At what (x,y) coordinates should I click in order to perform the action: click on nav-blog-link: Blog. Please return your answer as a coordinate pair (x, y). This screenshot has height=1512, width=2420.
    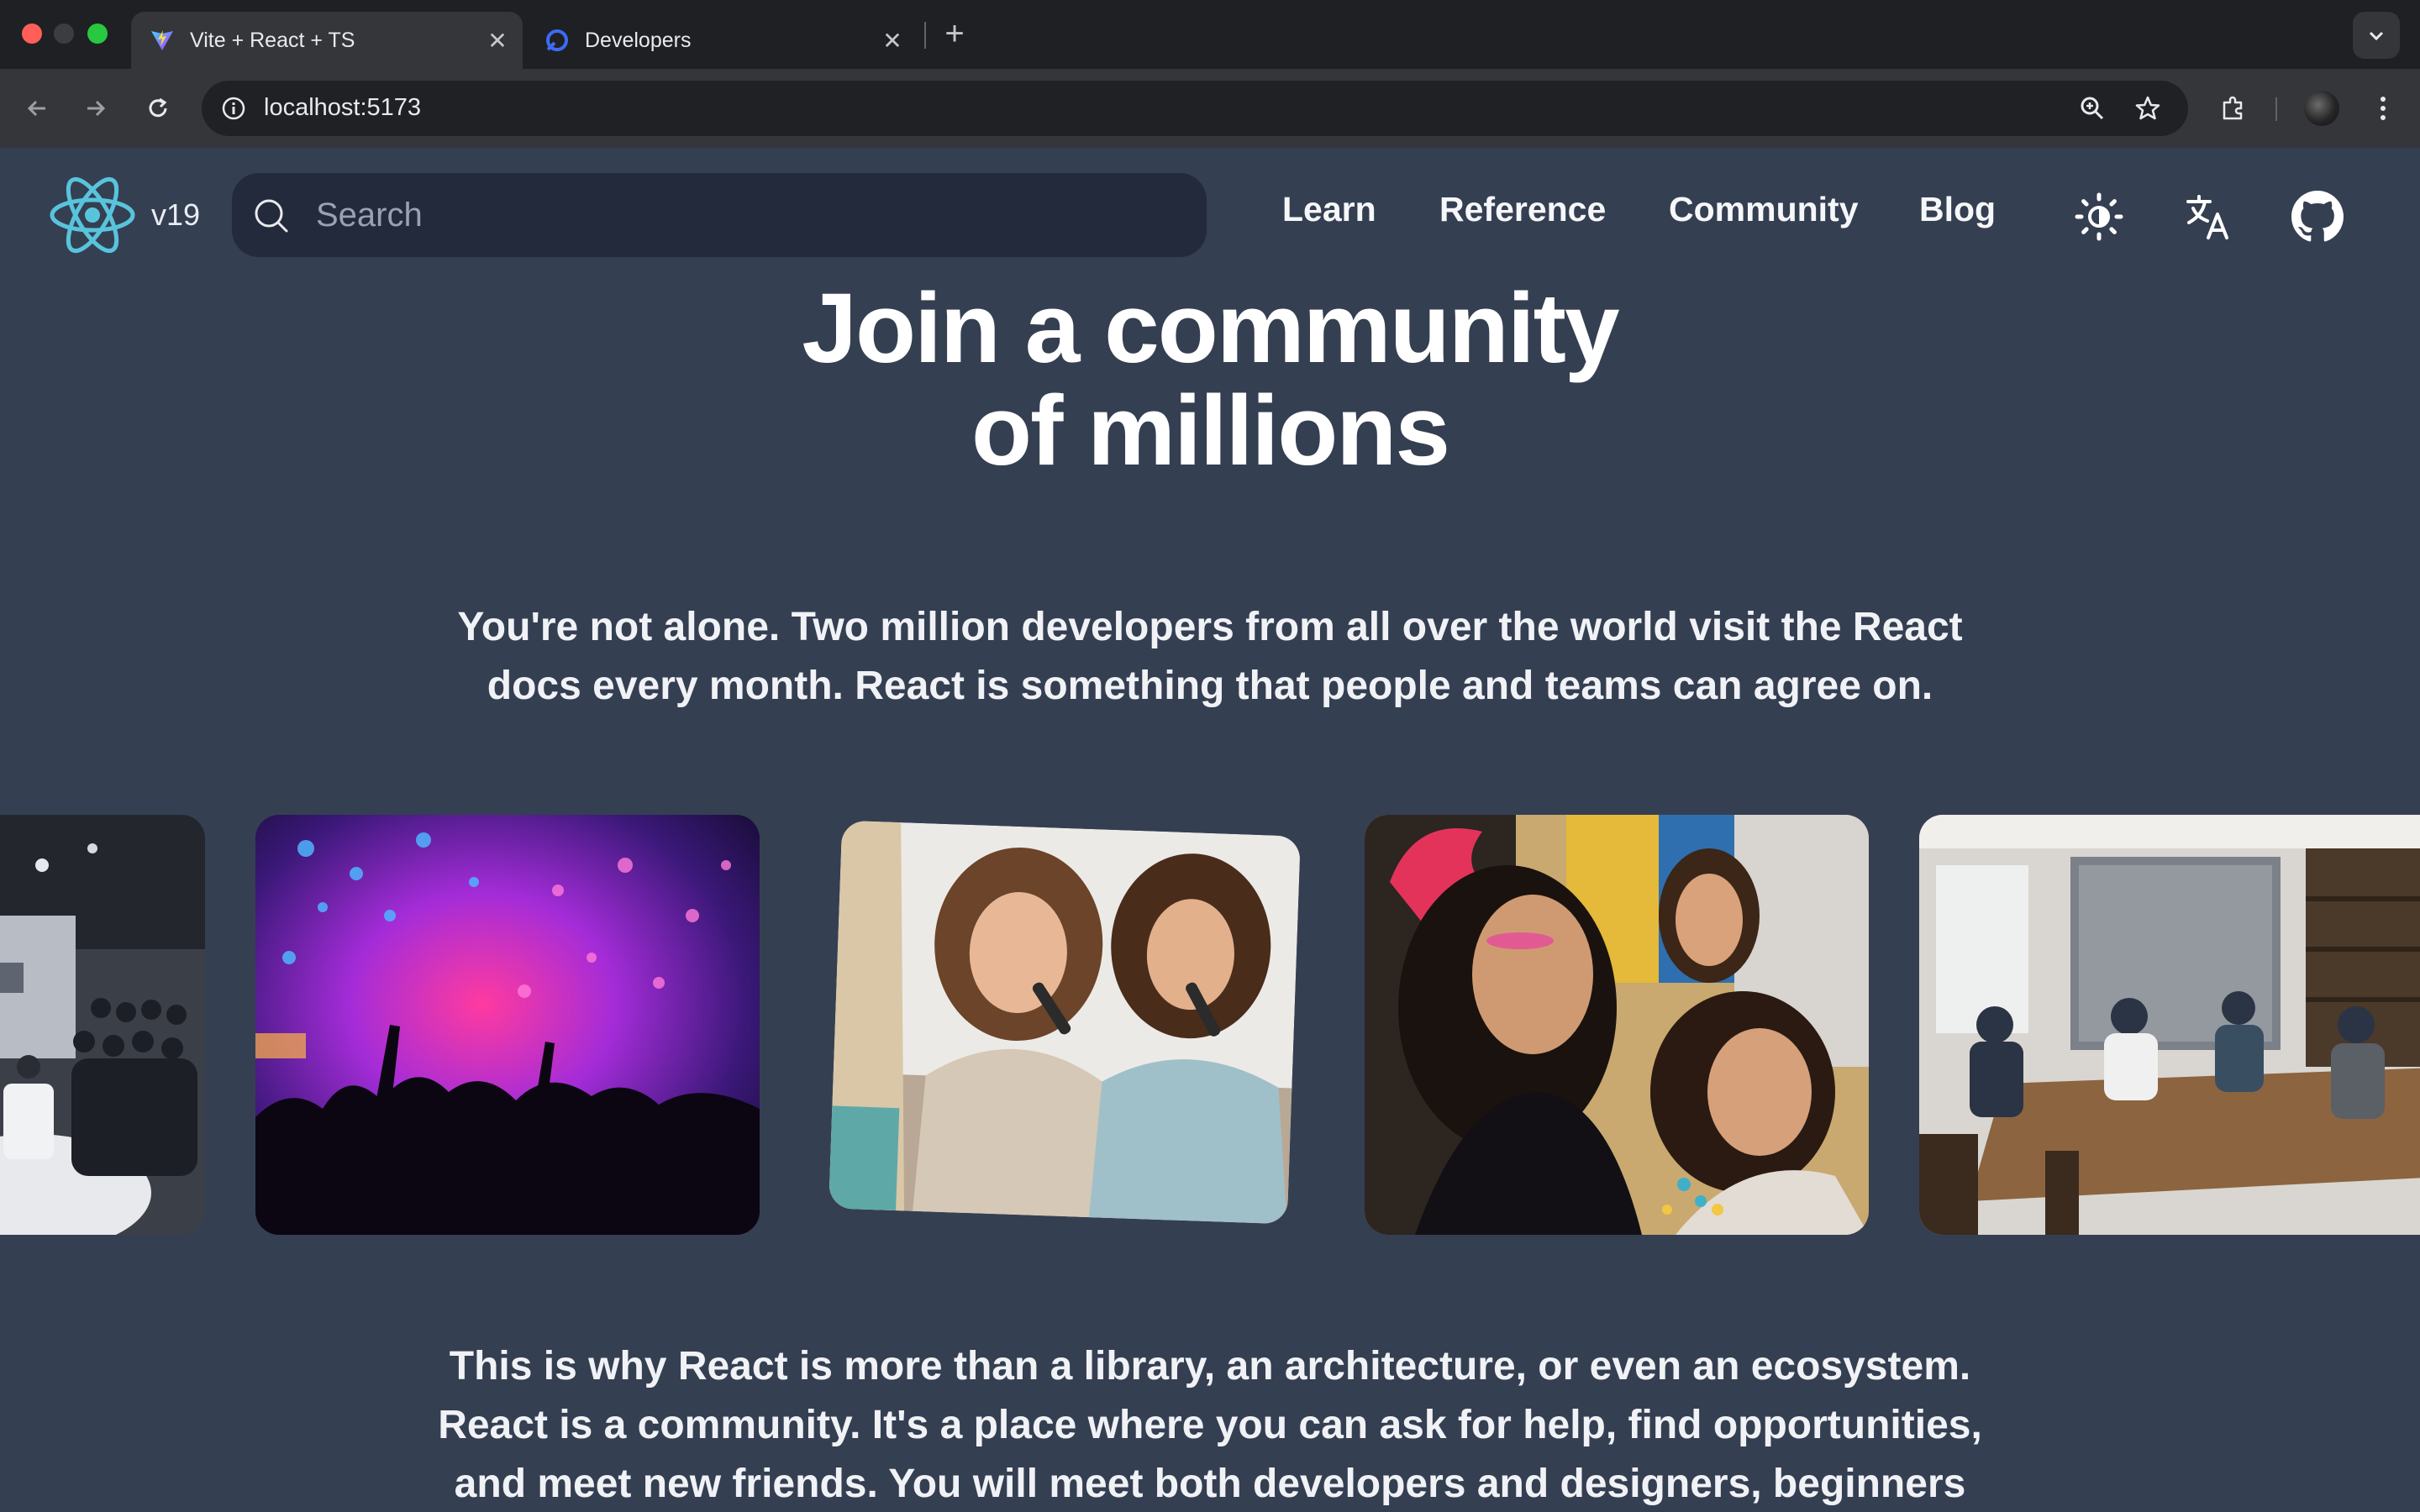
    Looking at the image, I should click on (1957, 209).